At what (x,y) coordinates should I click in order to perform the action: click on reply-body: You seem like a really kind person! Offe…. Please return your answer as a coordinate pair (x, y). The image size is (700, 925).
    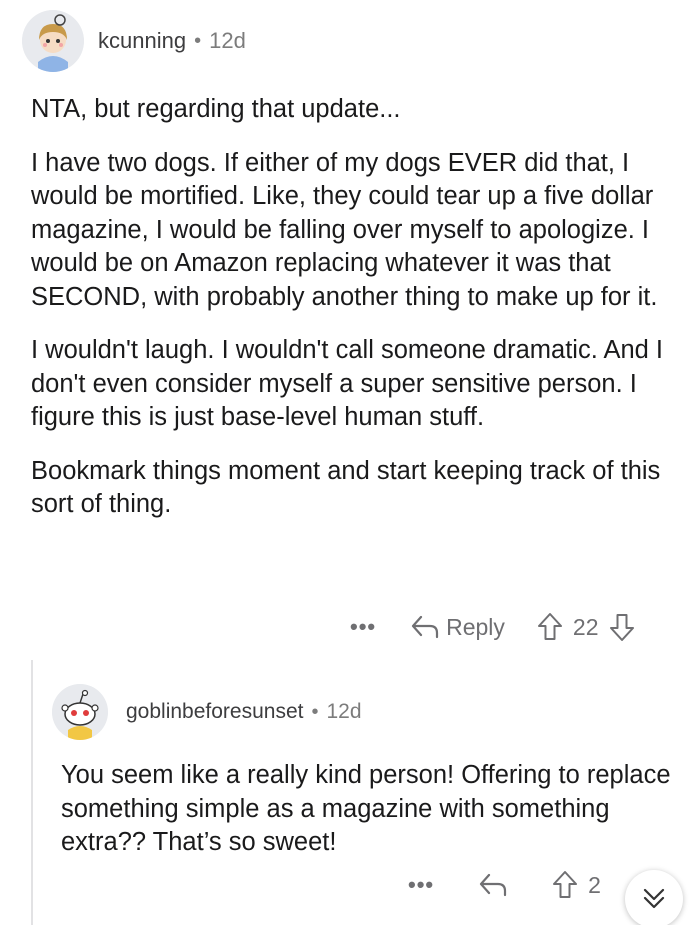
    Looking at the image, I should click on (371, 819).